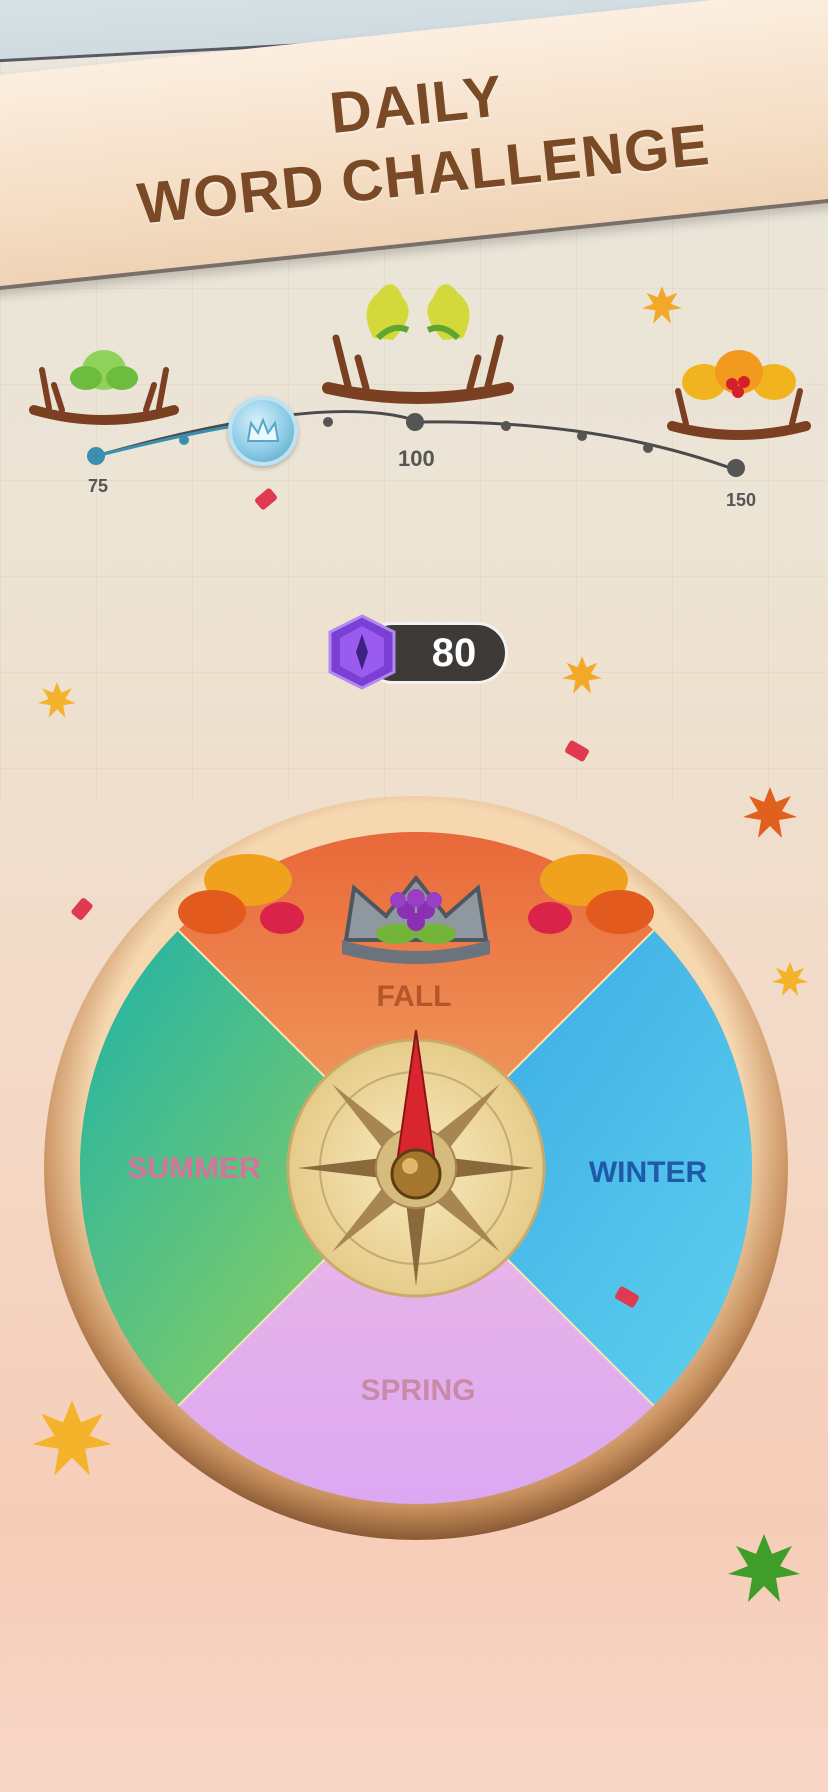 This screenshot has width=828, height=1792. Describe the element at coordinates (739, 391) in the screenshot. I see `reward-wreath-large` at that location.